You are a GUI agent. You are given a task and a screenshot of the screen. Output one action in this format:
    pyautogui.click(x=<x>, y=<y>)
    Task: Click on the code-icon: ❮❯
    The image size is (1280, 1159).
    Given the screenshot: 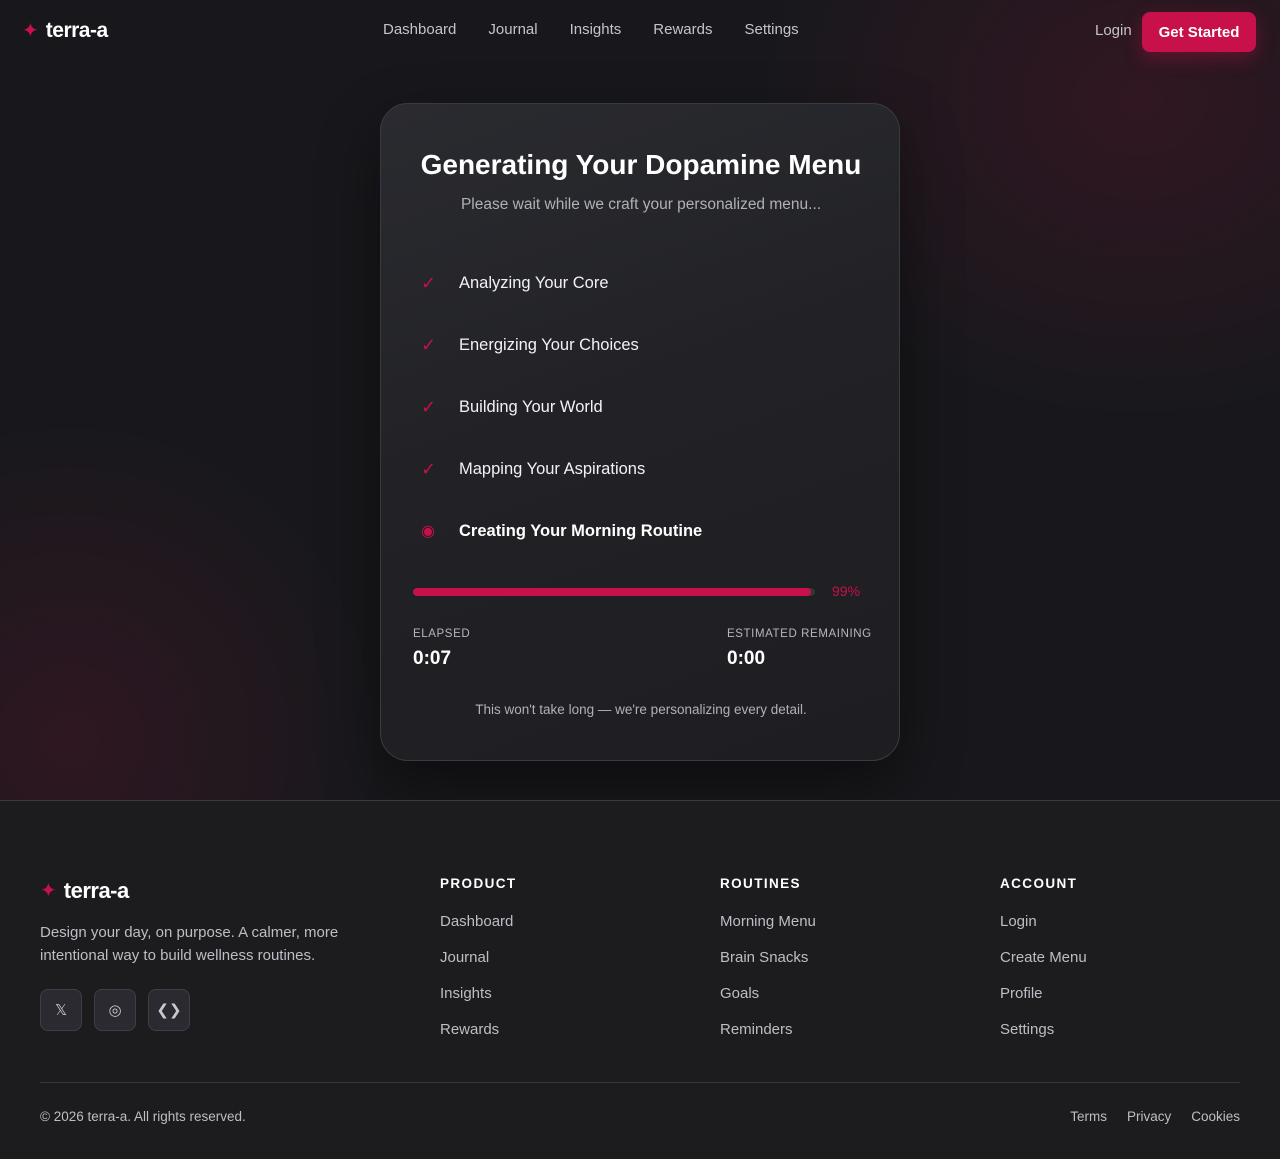 What is the action you would take?
    pyautogui.click(x=169, y=1010)
    